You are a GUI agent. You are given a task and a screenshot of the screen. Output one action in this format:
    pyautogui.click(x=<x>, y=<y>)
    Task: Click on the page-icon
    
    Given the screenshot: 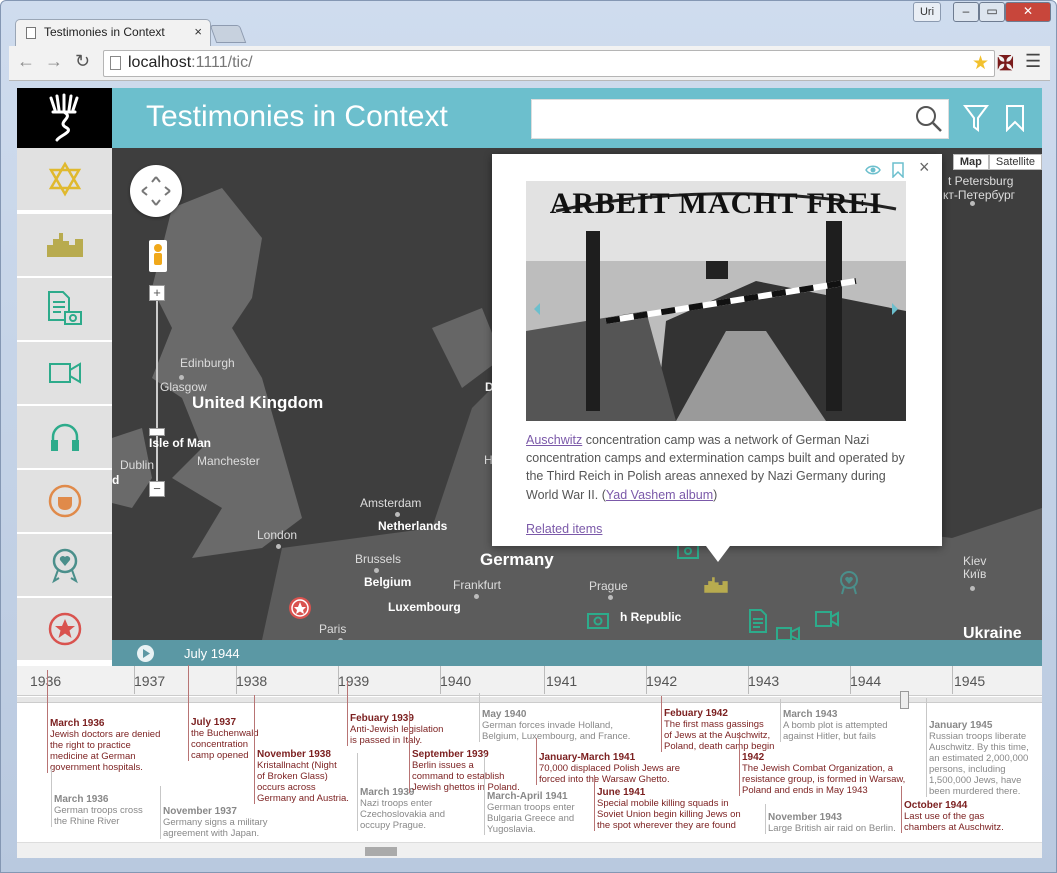 What is the action you would take?
    pyautogui.click(x=31, y=33)
    